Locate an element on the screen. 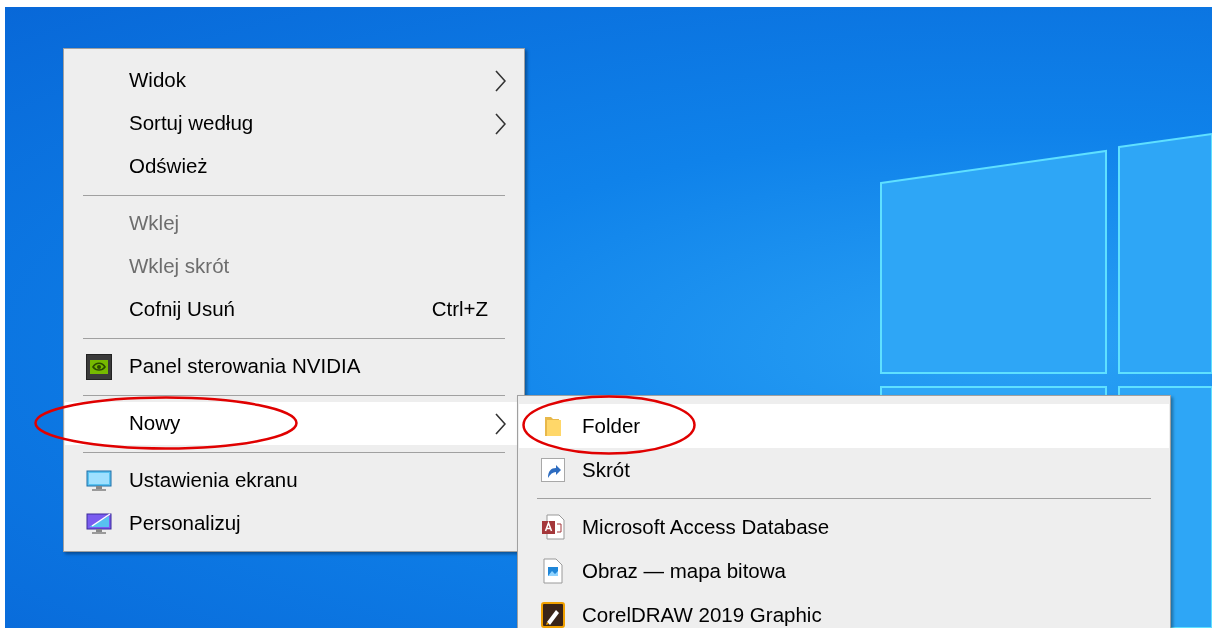 Image resolution: width=1212 pixels, height=628 pixels. monitor-icon is located at coordinates (99, 480).